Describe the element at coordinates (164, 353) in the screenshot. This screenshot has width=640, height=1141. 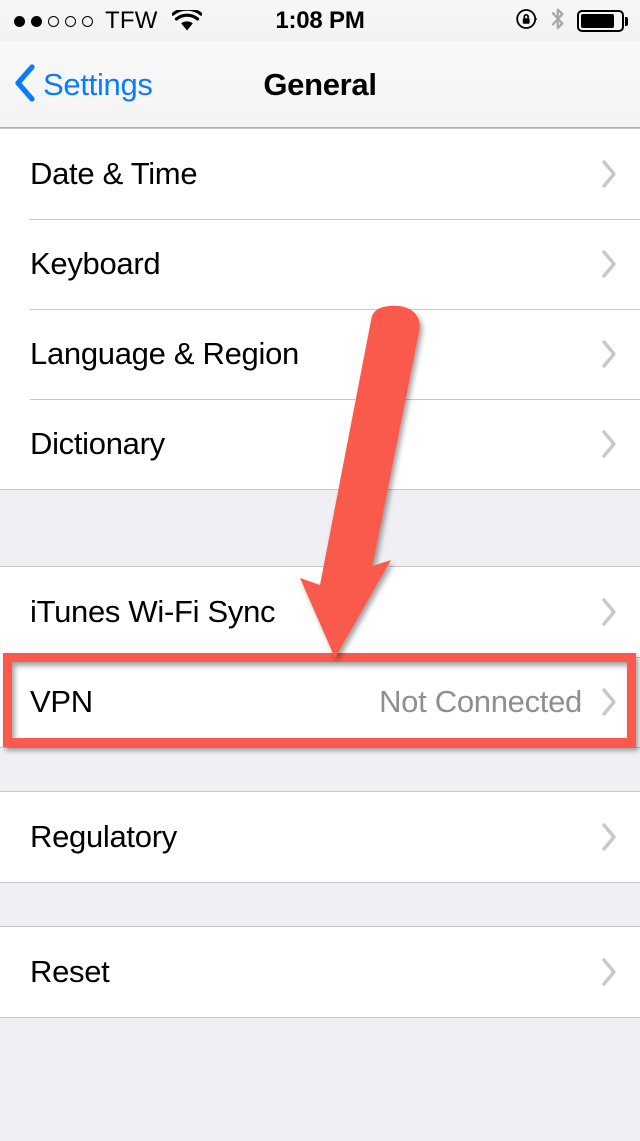
I see `row-label: Language & Region` at that location.